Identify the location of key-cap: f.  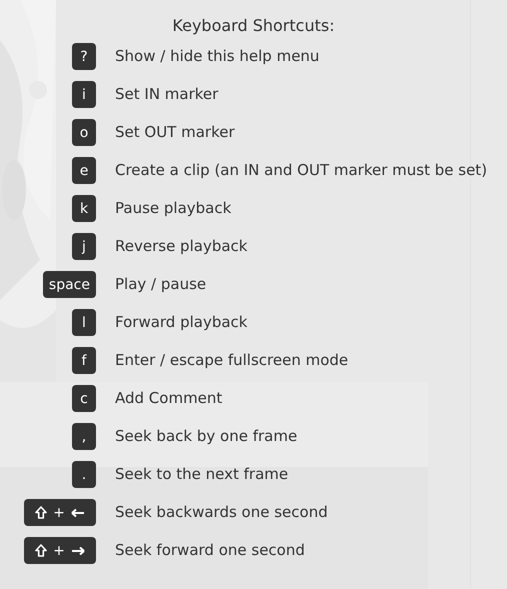
(84, 360).